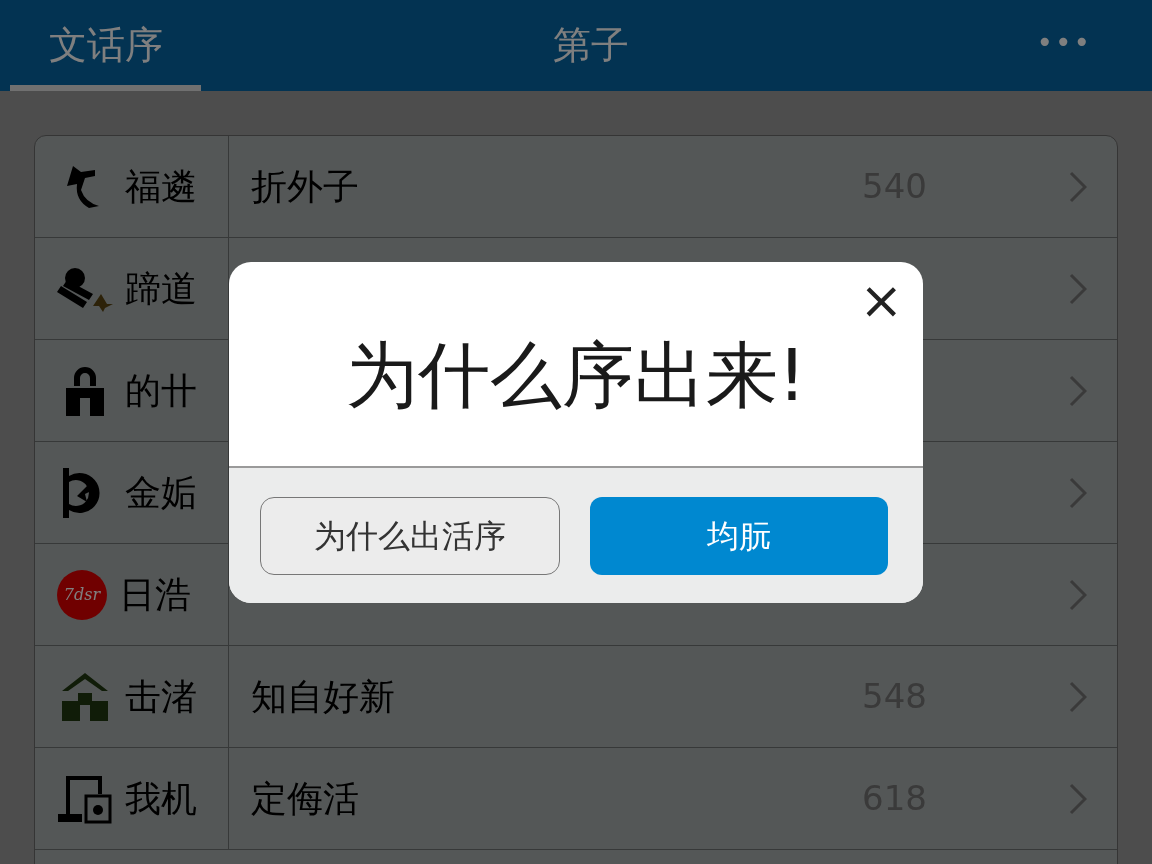 The image size is (1152, 864). Describe the element at coordinates (739, 535) in the screenshot. I see `confirm-button: 均朊` at that location.